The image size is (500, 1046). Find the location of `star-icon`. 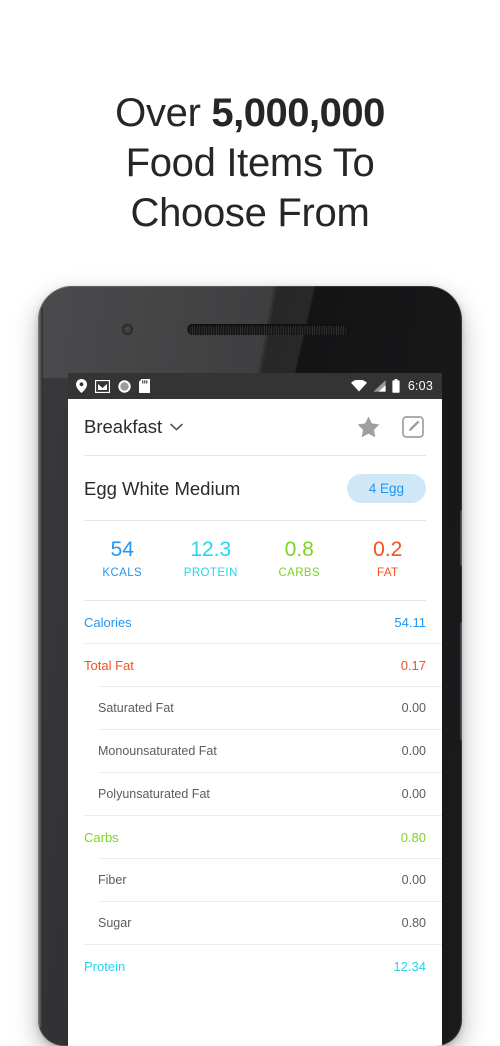

star-icon is located at coordinates (368, 427).